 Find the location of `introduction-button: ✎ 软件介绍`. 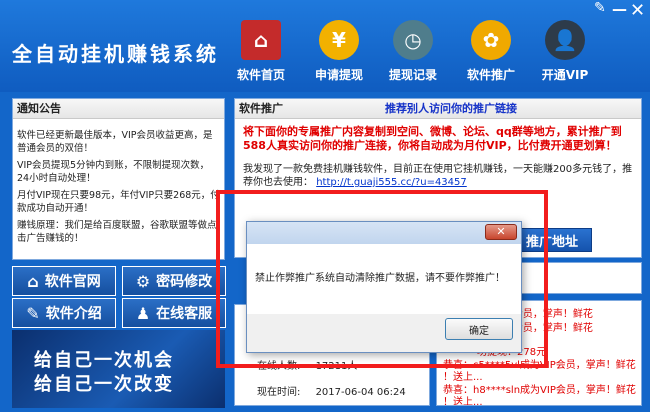

introduction-button: ✎ 软件介绍 is located at coordinates (64, 313).